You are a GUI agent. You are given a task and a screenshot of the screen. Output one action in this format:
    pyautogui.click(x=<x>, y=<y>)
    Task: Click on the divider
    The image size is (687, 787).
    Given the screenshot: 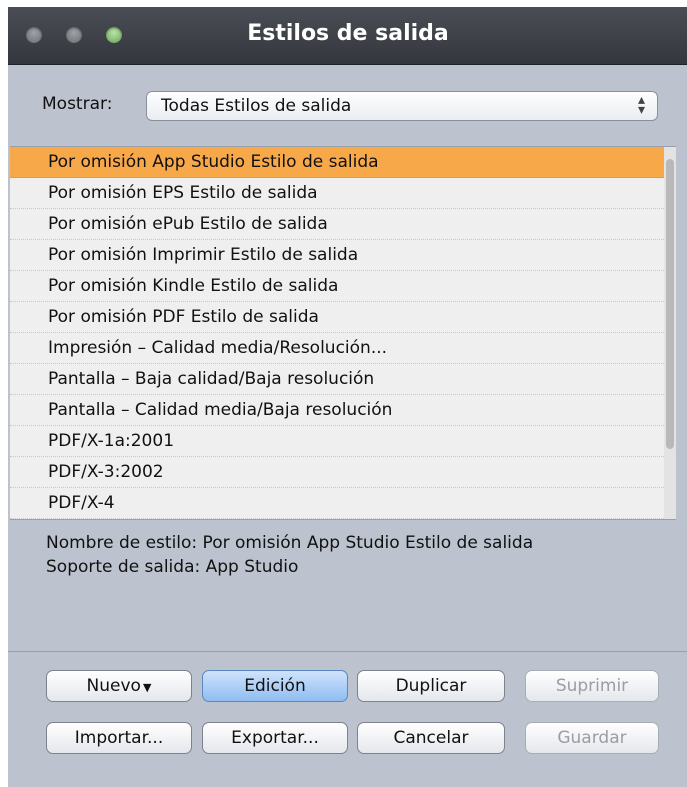 What is the action you would take?
    pyautogui.click(x=347, y=651)
    